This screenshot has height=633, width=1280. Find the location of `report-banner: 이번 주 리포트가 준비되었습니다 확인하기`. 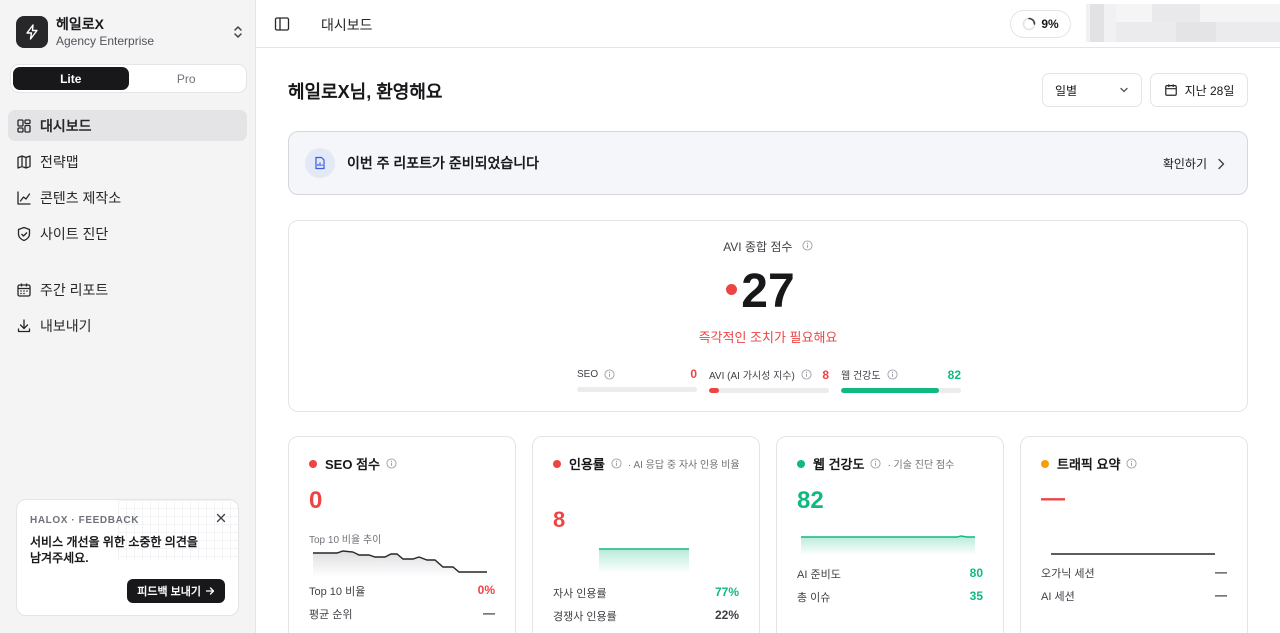

report-banner: 이번 주 리포트가 준비되었습니다 확인하기 is located at coordinates (768, 163).